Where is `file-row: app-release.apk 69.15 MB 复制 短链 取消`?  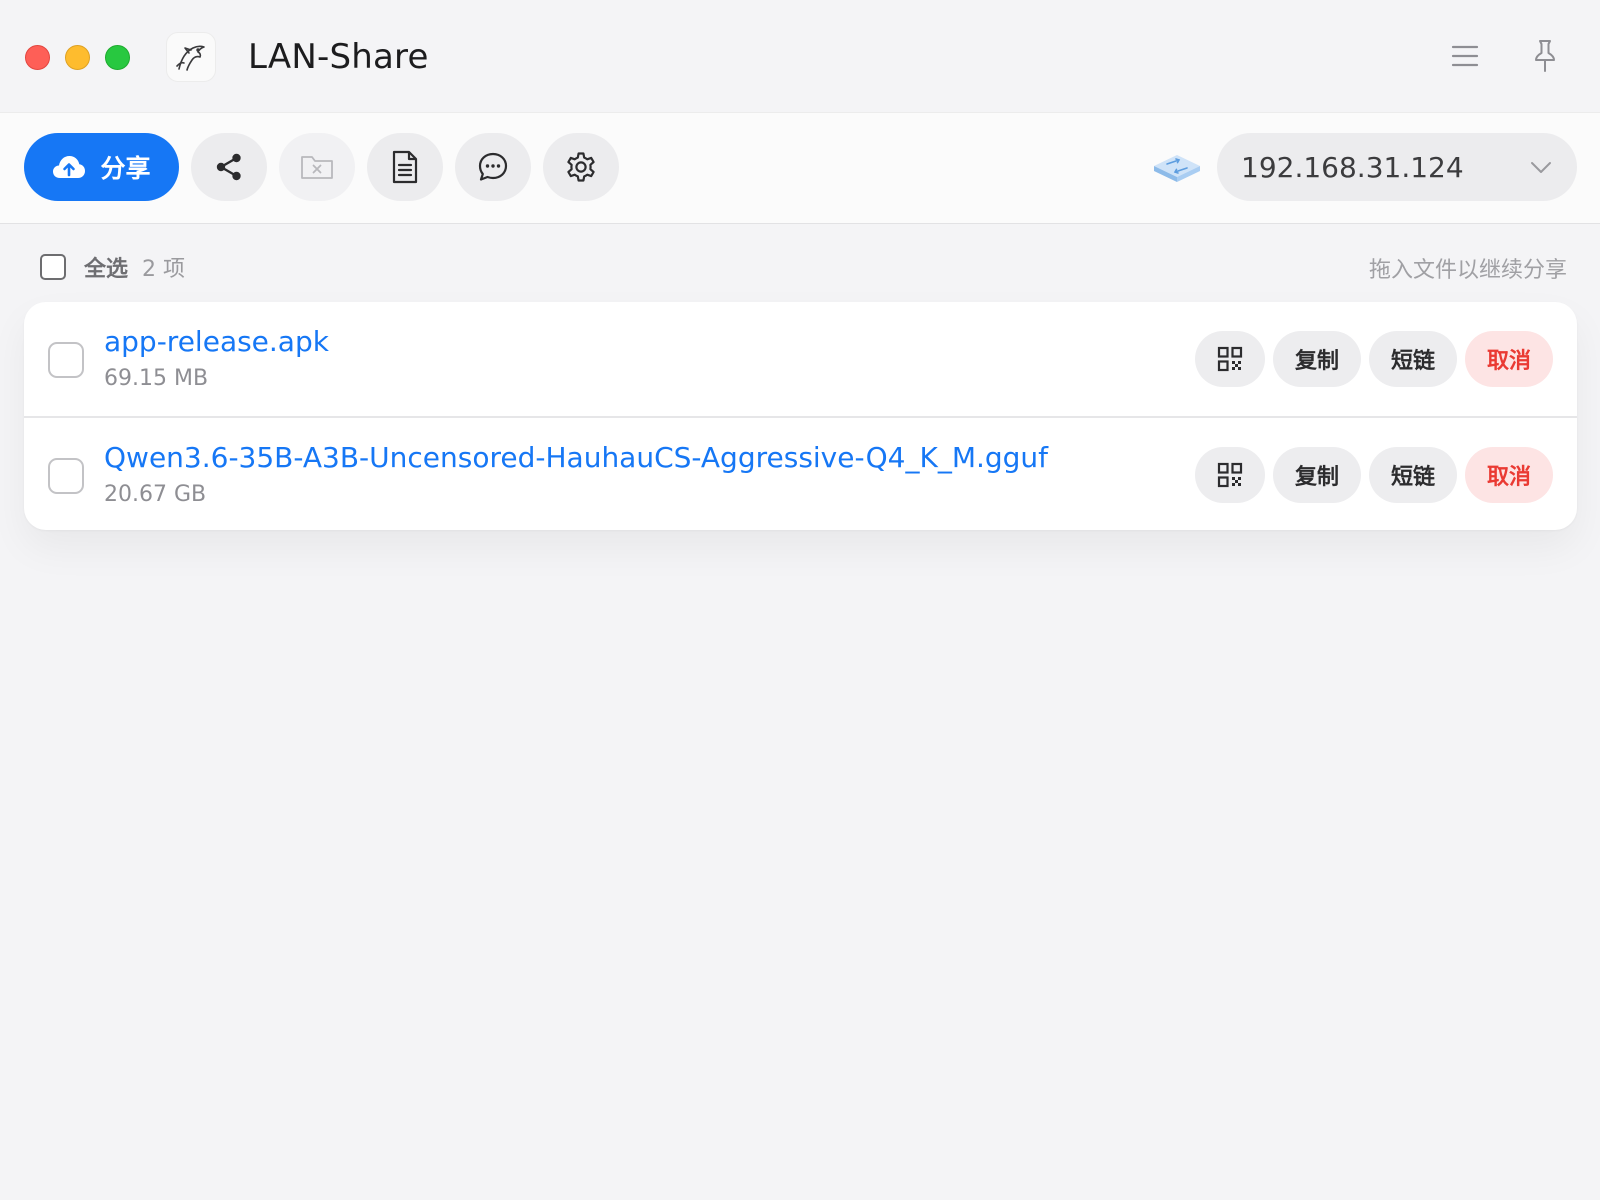
file-row: app-release.apk 69.15 MB 复制 短链 取消 is located at coordinates (800, 359).